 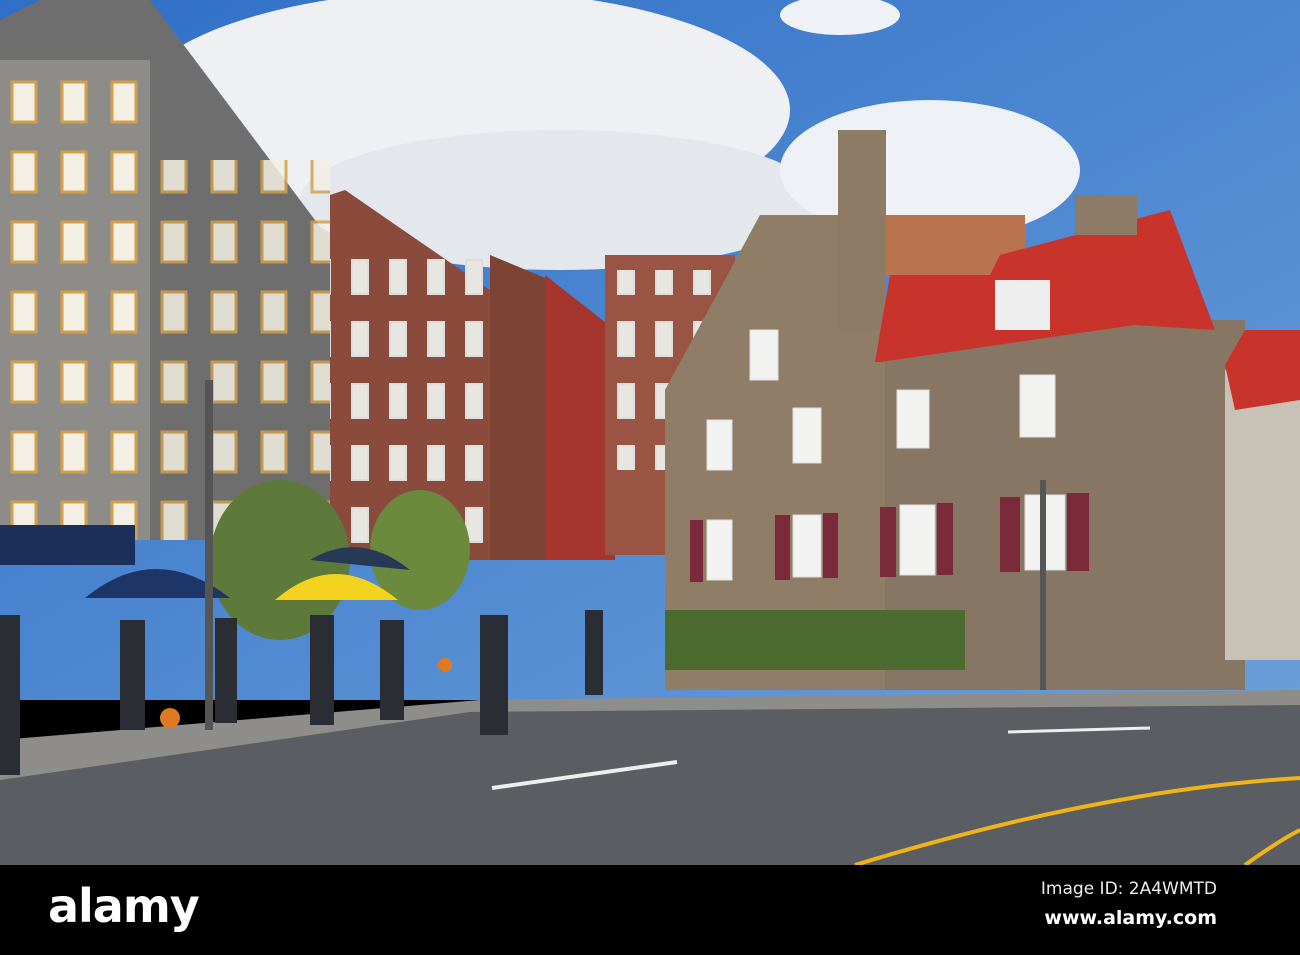 What do you see at coordinates (650, 910) in the screenshot?
I see `watermark-bar: alamy Image ID: 2A4WMTD www.alamy.com` at bounding box center [650, 910].